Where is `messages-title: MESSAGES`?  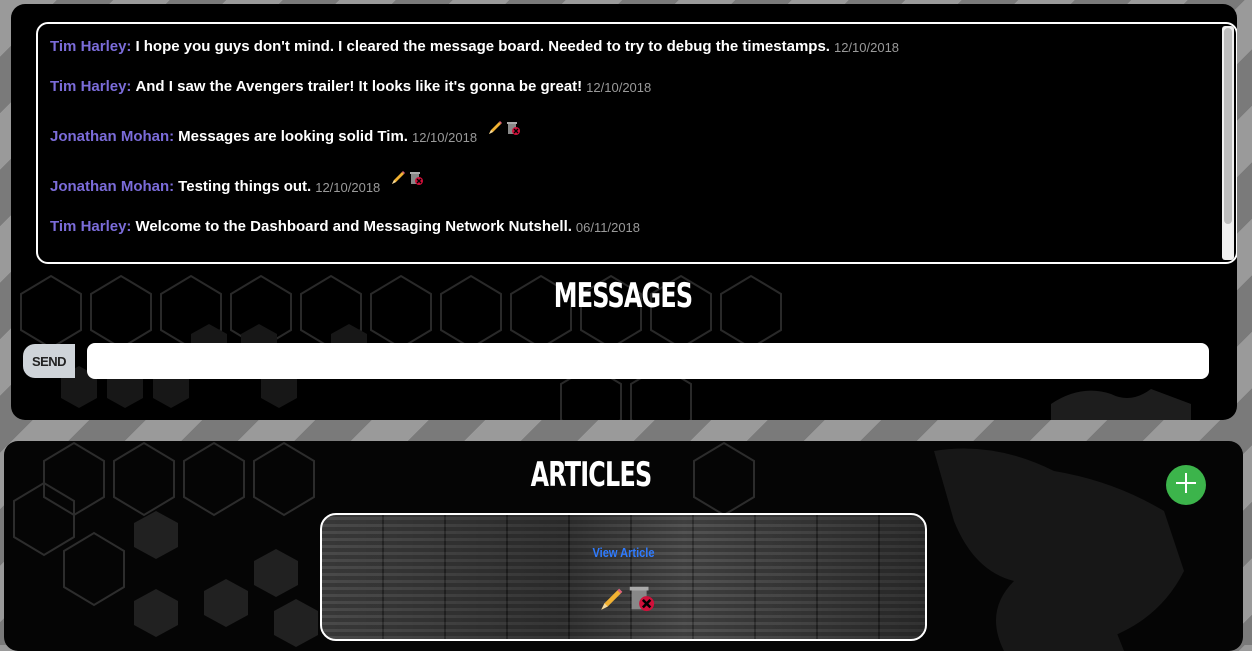
messages-title: MESSAGES is located at coordinates (623, 296).